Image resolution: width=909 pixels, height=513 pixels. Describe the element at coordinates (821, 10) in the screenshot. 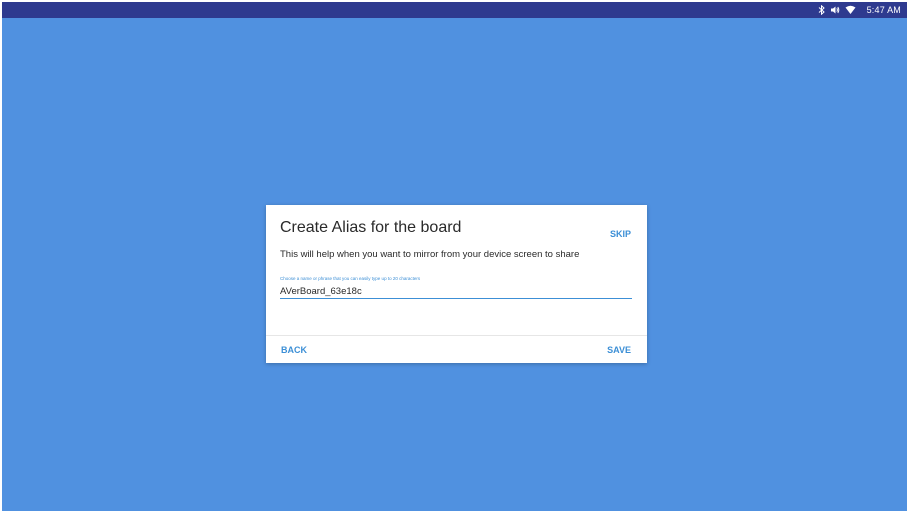

I see `bluetooth-icon` at that location.